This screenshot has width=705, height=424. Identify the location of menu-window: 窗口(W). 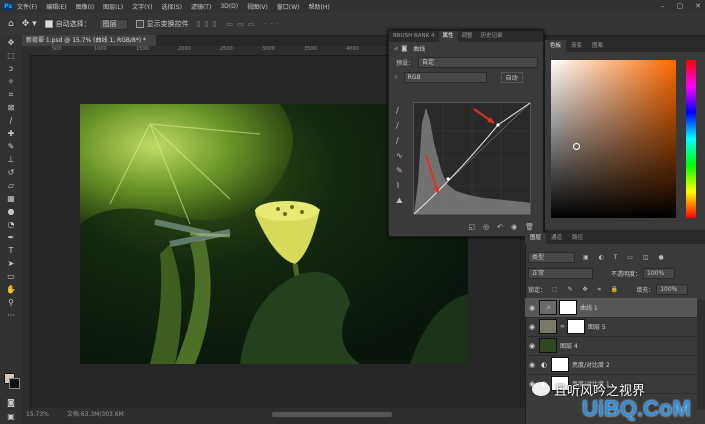
(288, 6).